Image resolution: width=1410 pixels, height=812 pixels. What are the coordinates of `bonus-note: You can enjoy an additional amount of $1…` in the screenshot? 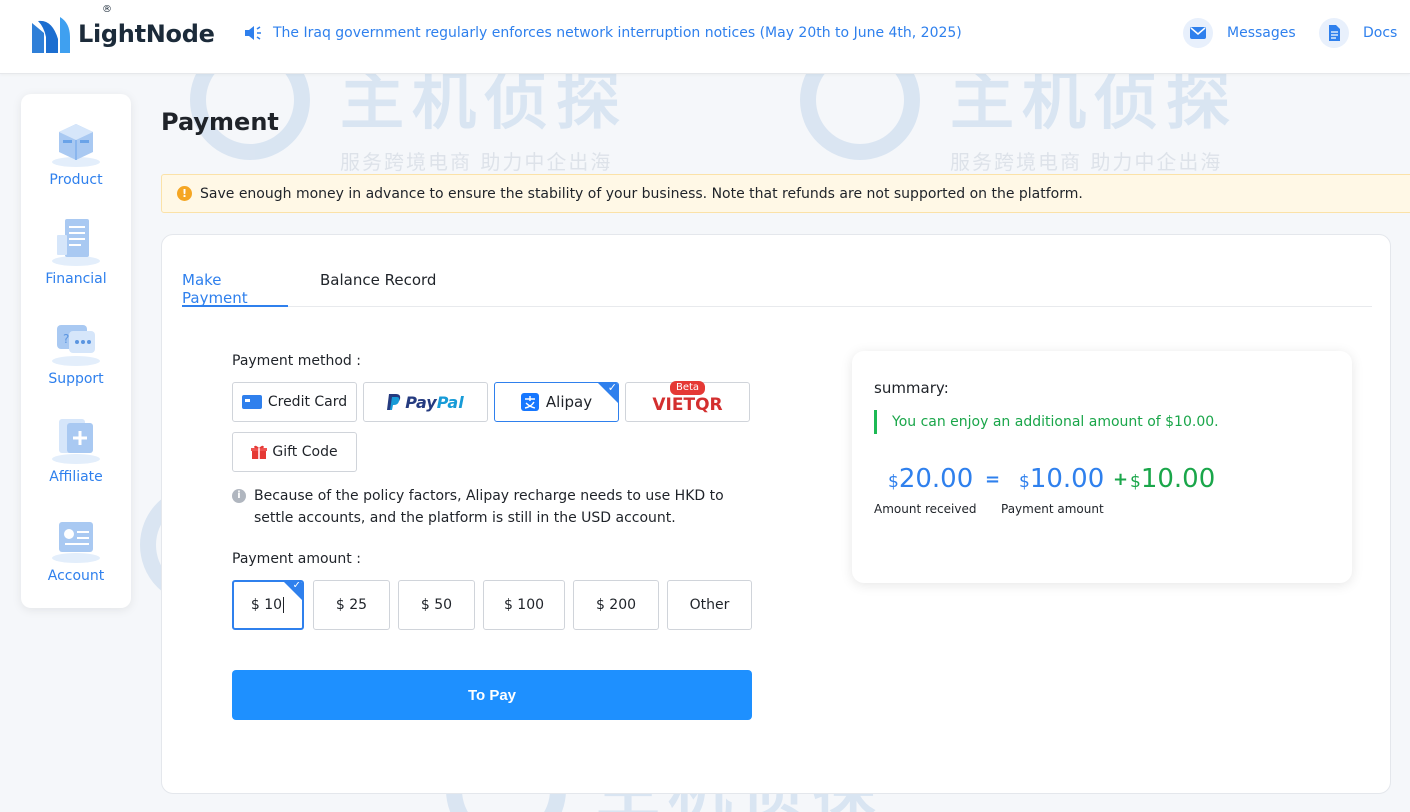 It's located at (1046, 422).